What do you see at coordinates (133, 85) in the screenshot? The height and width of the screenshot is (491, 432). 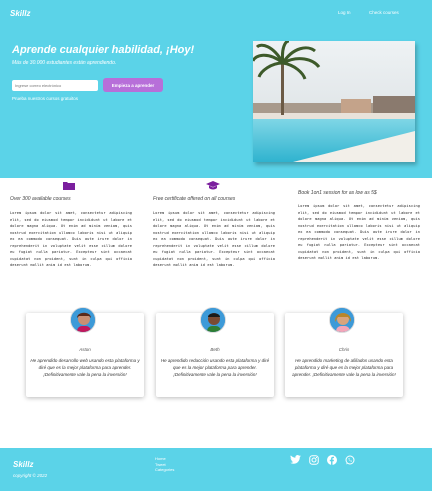 I see `start-learning-button: Empieza a aprender` at bounding box center [133, 85].